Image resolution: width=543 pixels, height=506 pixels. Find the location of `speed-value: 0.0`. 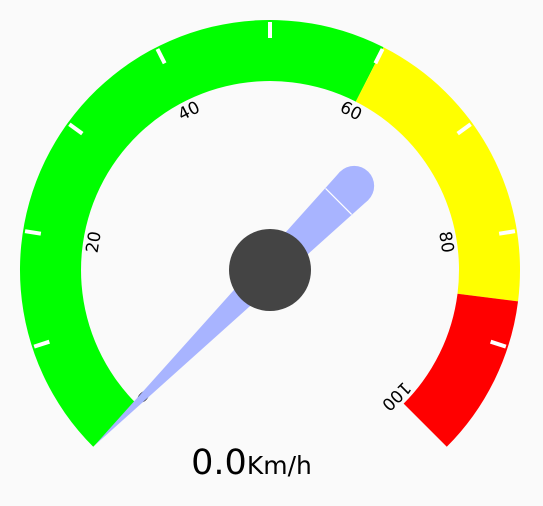

speed-value: 0.0 is located at coordinates (219, 463).